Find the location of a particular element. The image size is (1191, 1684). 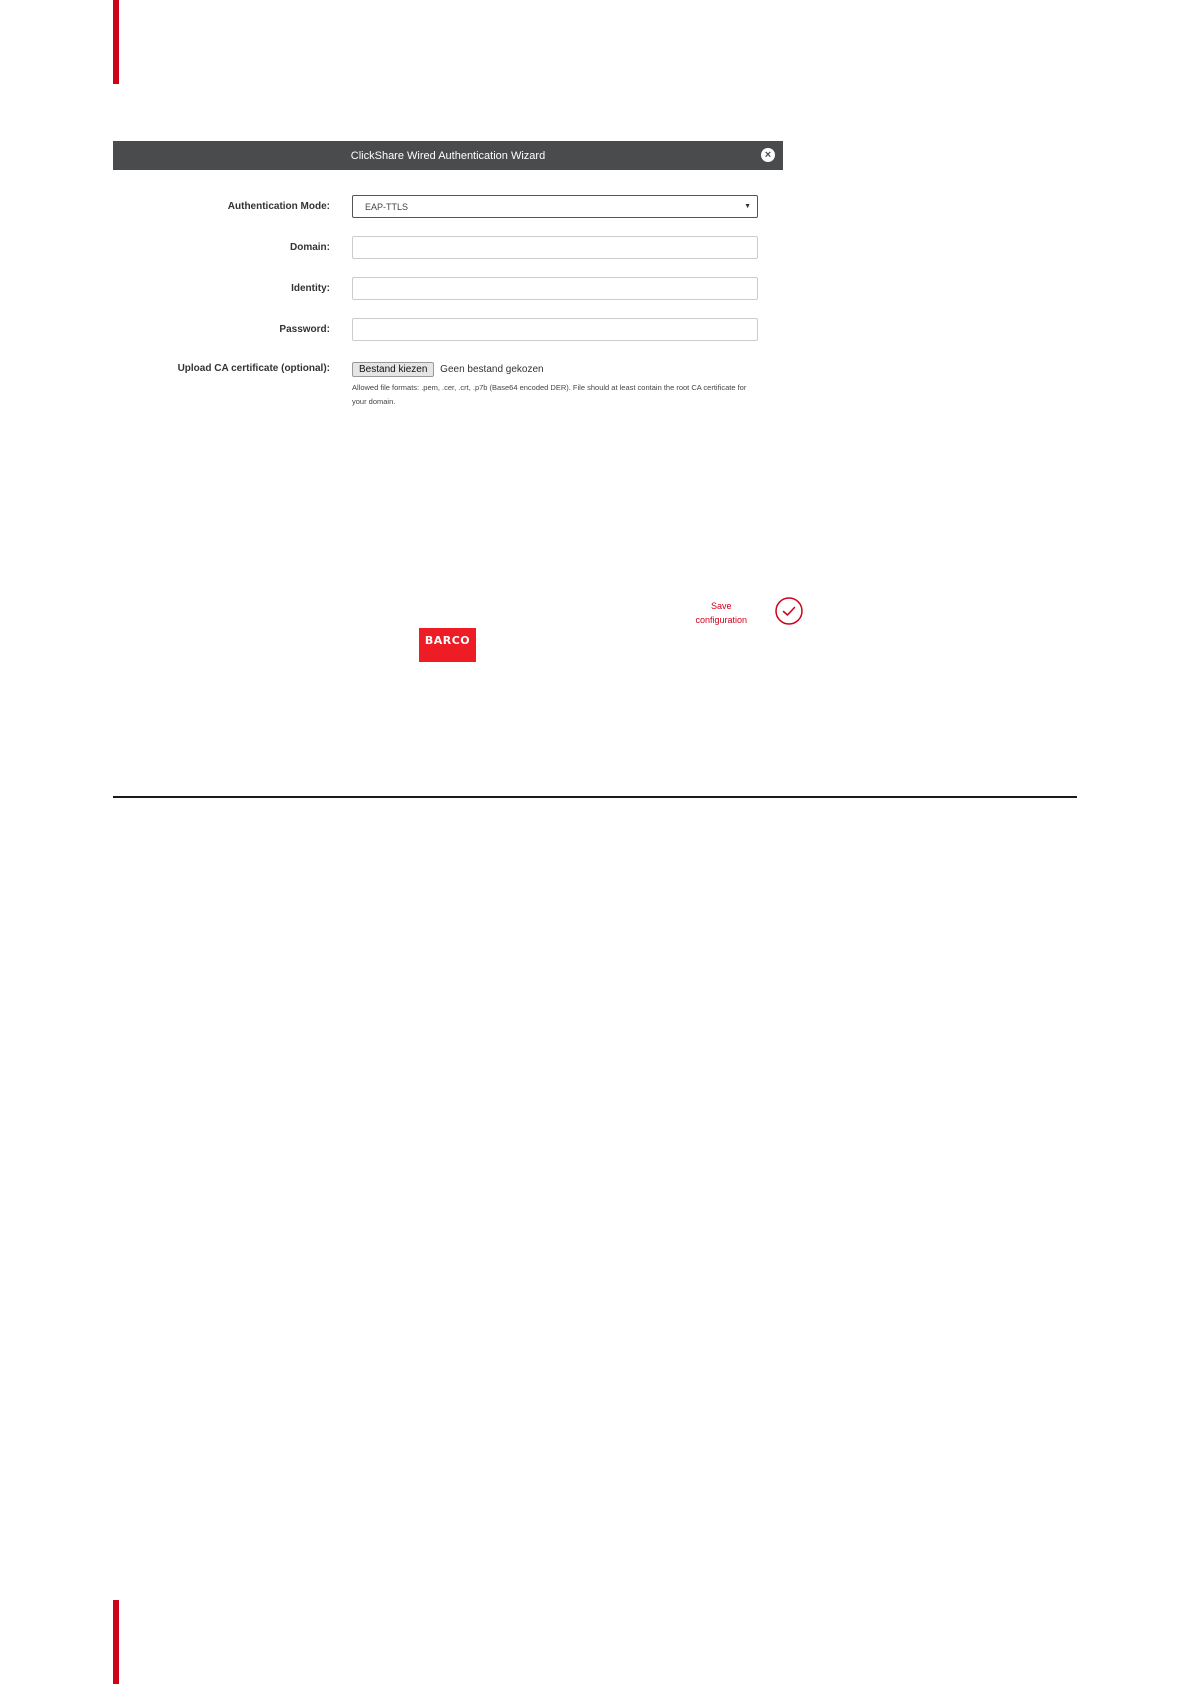

auth-mode-select: EAP-TTLS ▼ is located at coordinates (555, 206).